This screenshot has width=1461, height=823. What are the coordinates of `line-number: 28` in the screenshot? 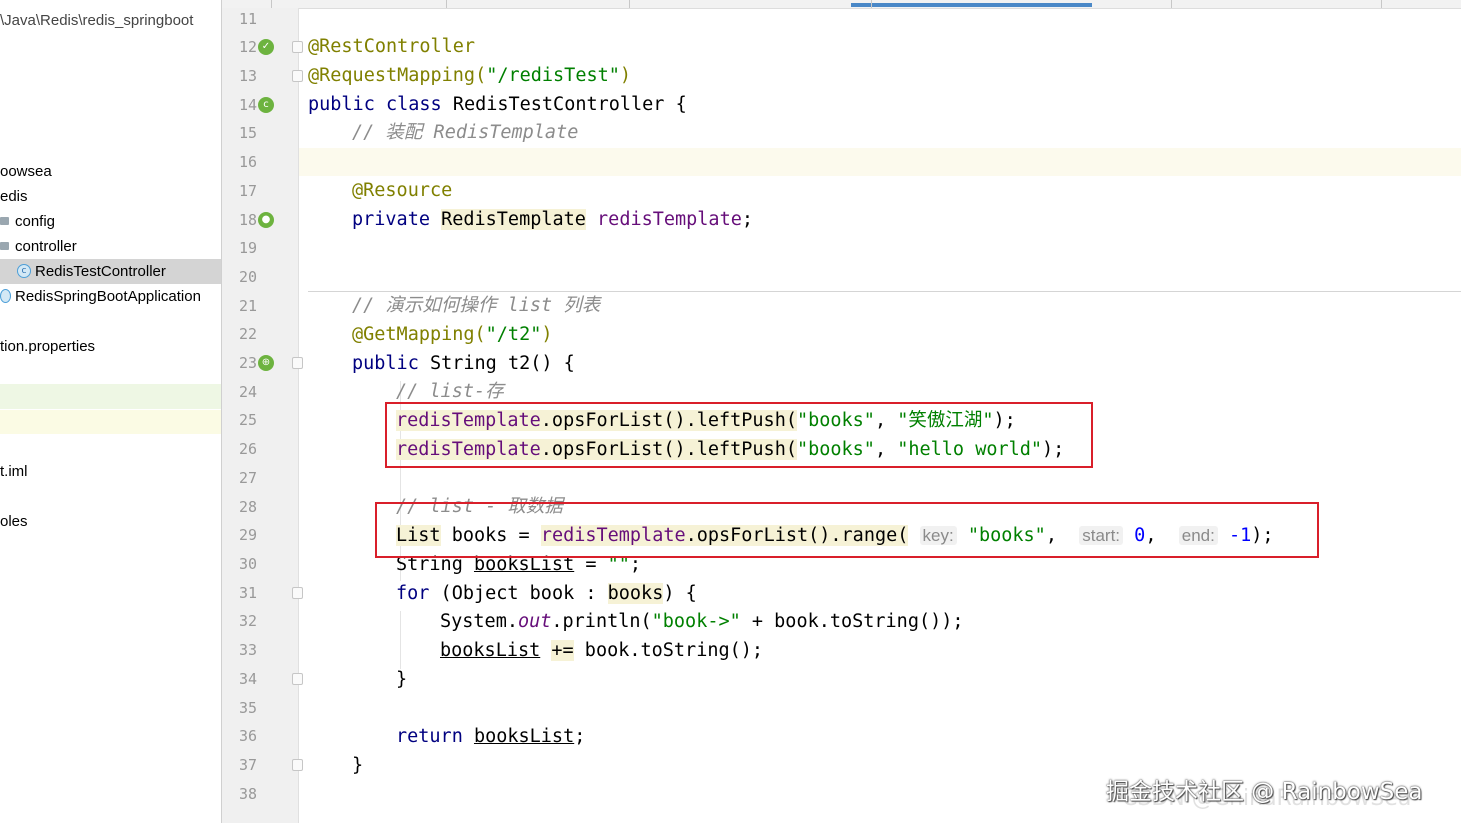 It's located at (247, 507).